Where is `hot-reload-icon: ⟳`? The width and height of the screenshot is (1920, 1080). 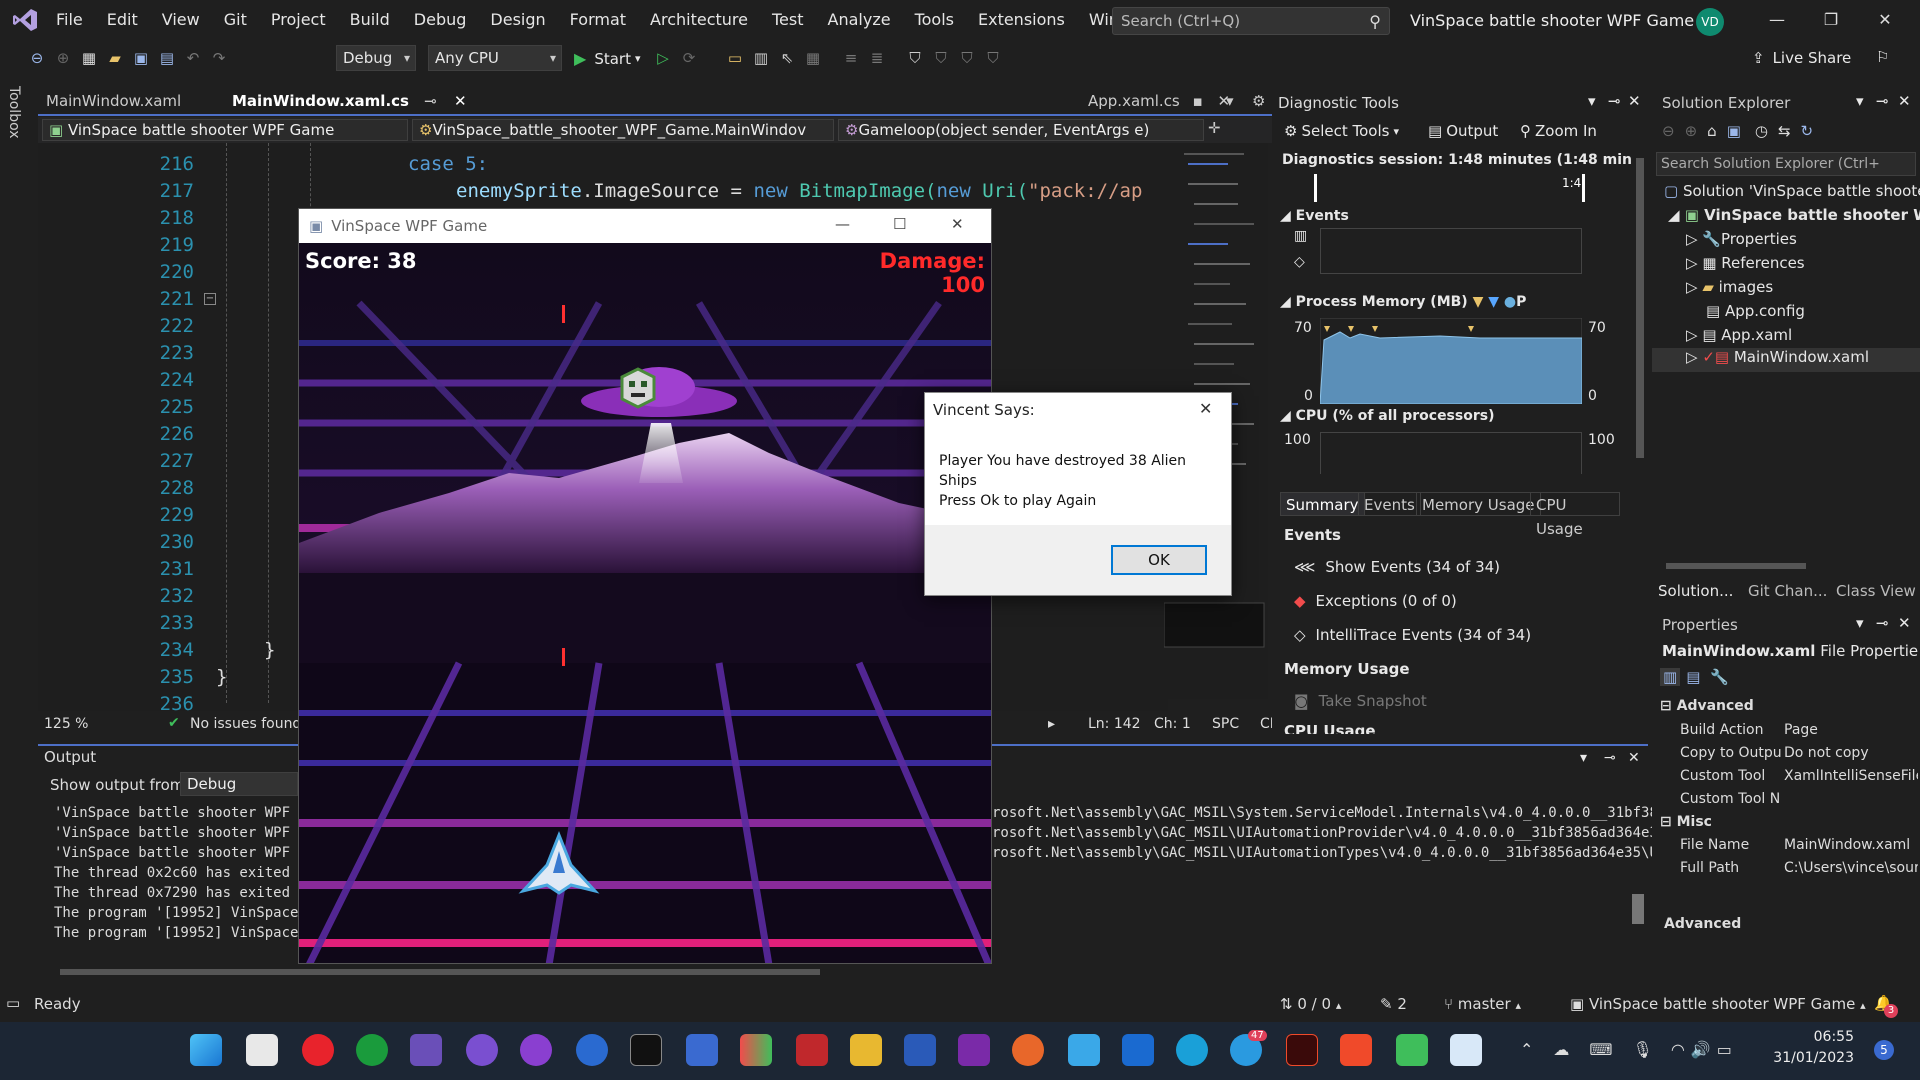 hot-reload-icon: ⟳ is located at coordinates (689, 58).